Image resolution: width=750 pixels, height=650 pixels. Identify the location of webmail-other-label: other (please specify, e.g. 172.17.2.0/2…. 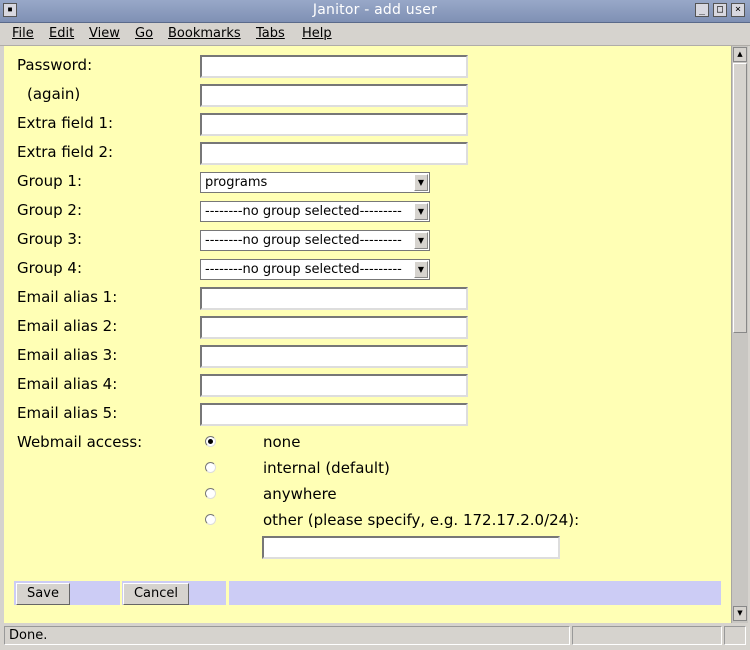
(421, 520).